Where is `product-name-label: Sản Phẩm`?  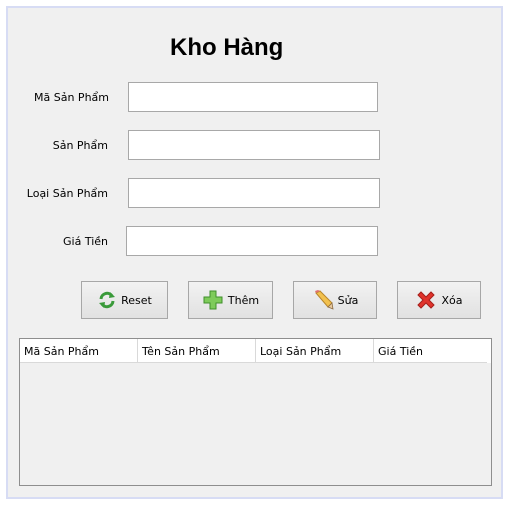
product-name-label: Sản Phẩm is located at coordinates (80, 145).